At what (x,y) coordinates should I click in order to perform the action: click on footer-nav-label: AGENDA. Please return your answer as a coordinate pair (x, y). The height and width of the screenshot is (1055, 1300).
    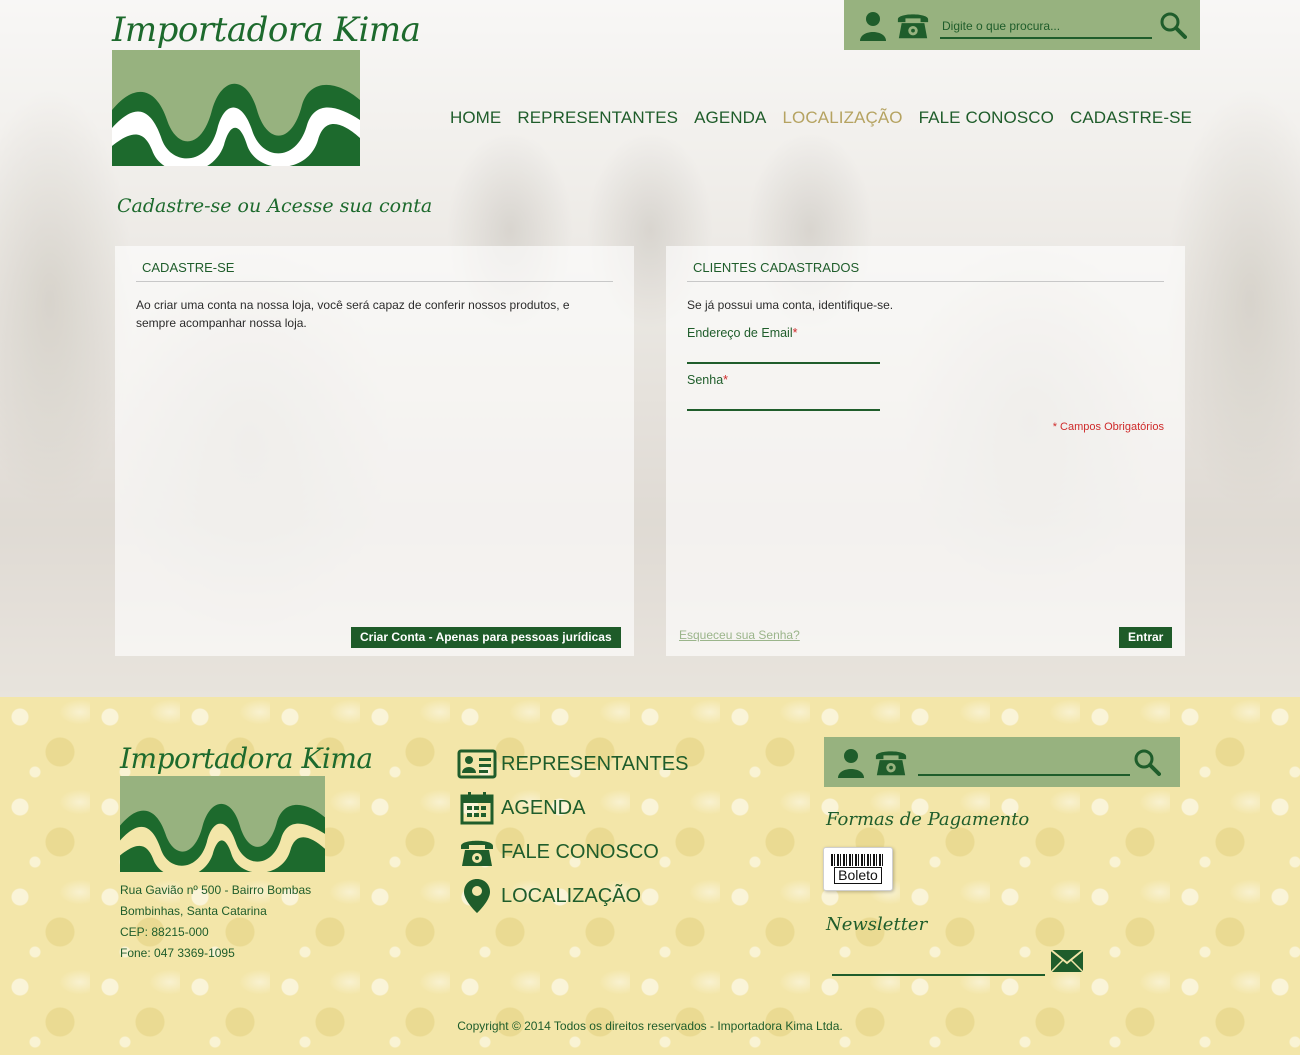
    Looking at the image, I should click on (543, 808).